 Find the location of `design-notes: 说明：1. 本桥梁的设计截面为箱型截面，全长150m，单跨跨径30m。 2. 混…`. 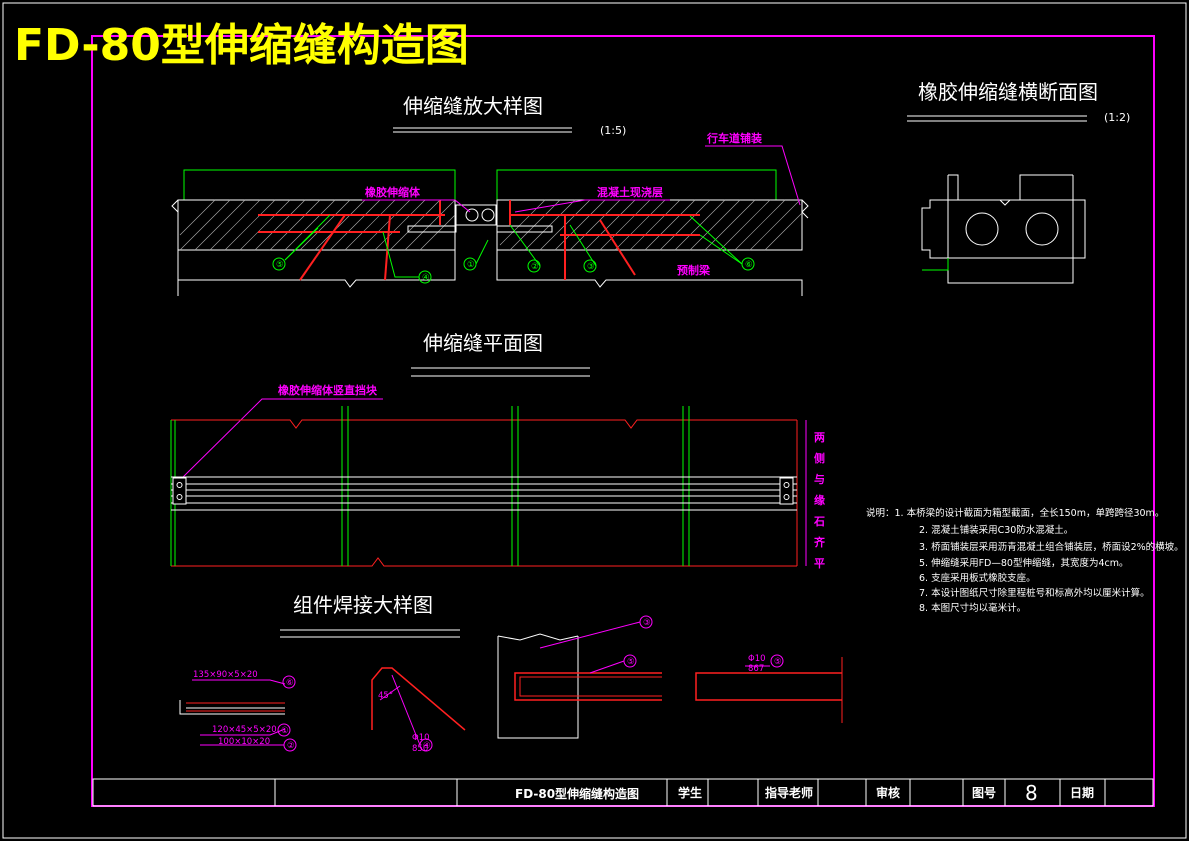

design-notes: 说明：1. 本桥梁的设计截面为箱型截面，全长150m，单跨跨径30m。 2. 混… is located at coordinates (1025, 560).